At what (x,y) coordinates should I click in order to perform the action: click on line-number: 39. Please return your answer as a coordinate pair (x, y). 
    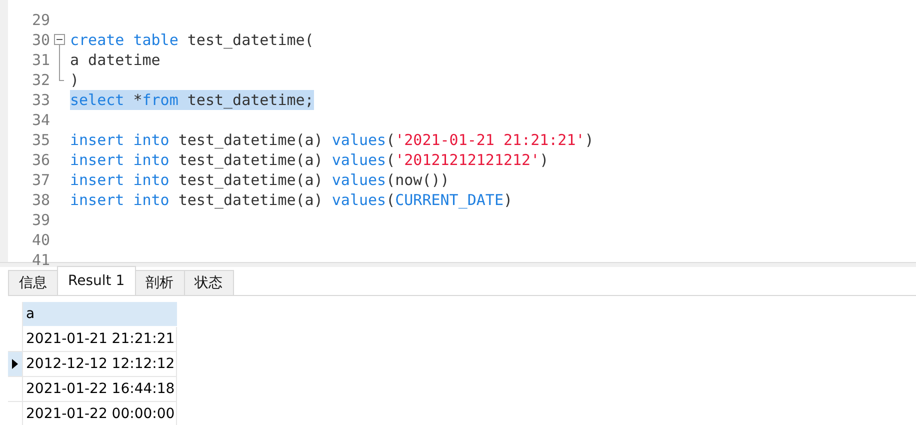
    Looking at the image, I should click on (40, 220).